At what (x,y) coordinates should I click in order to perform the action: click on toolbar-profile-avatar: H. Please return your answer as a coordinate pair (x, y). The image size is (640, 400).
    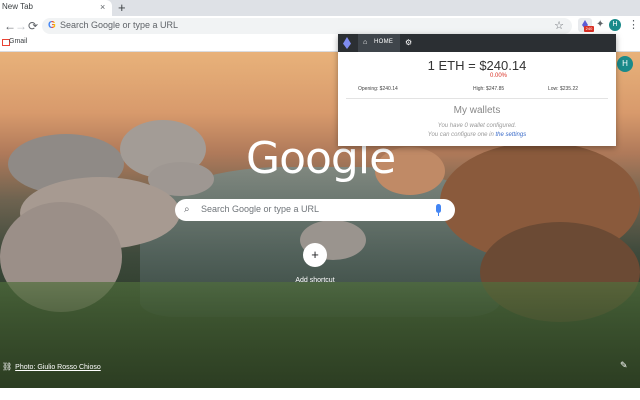
    Looking at the image, I should click on (615, 25).